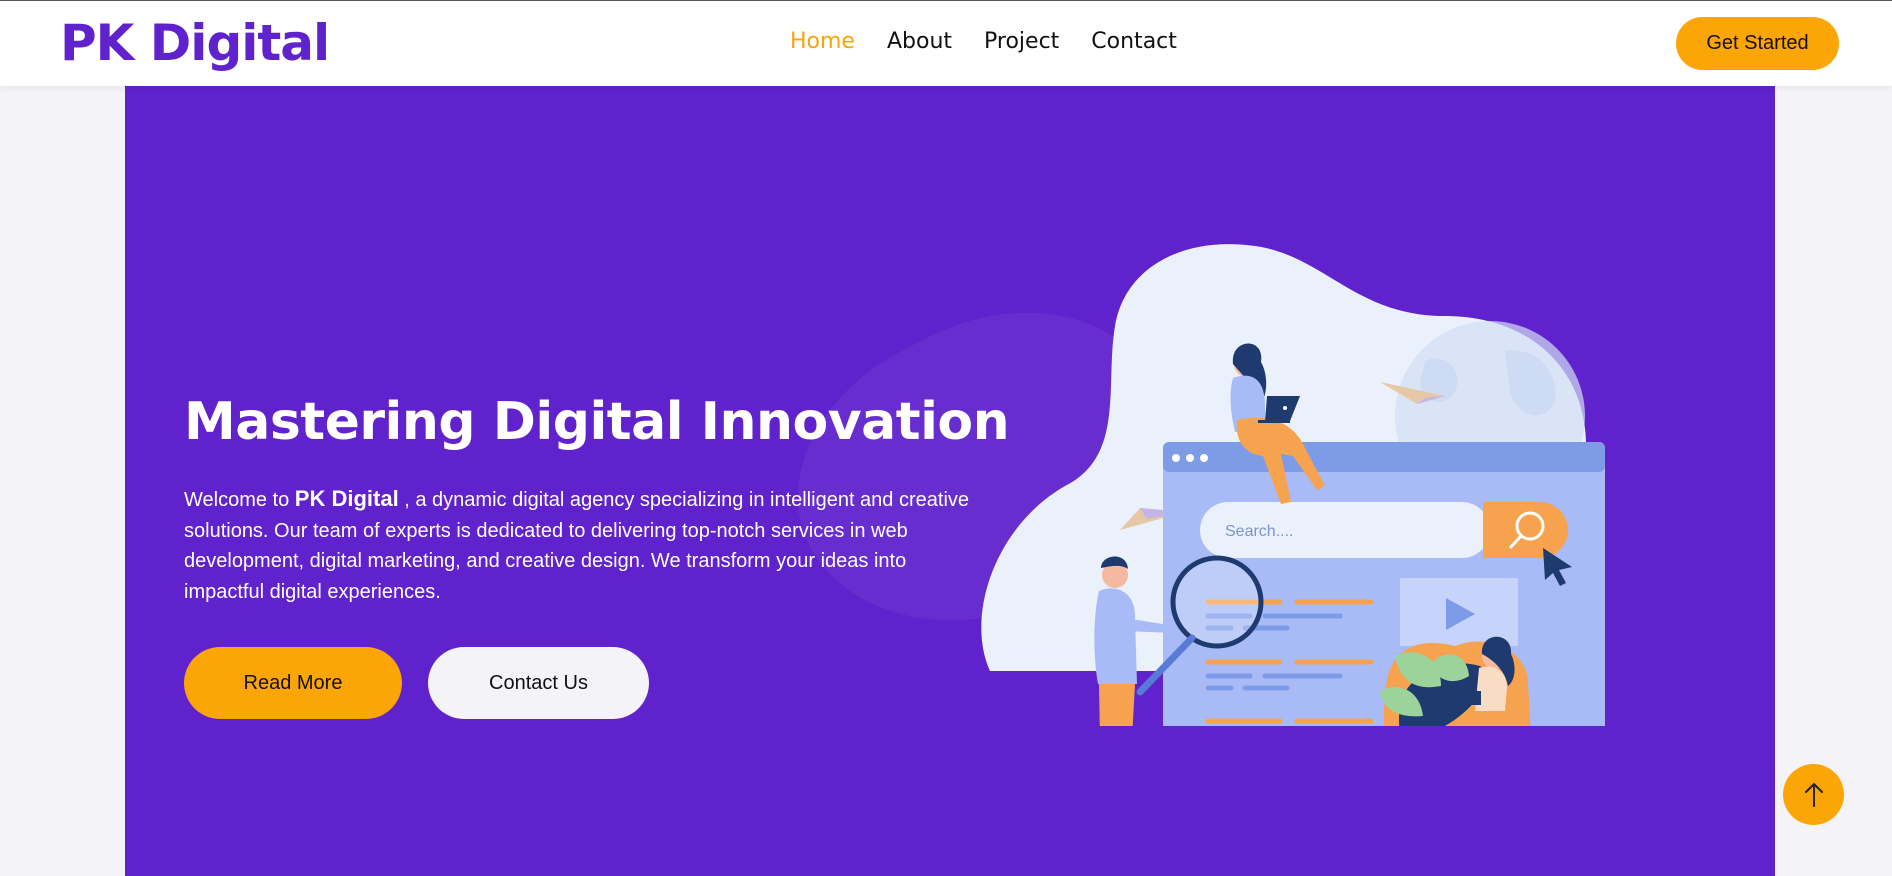 The width and height of the screenshot is (1892, 876). I want to click on contact-us-button: Contact Us, so click(538, 683).